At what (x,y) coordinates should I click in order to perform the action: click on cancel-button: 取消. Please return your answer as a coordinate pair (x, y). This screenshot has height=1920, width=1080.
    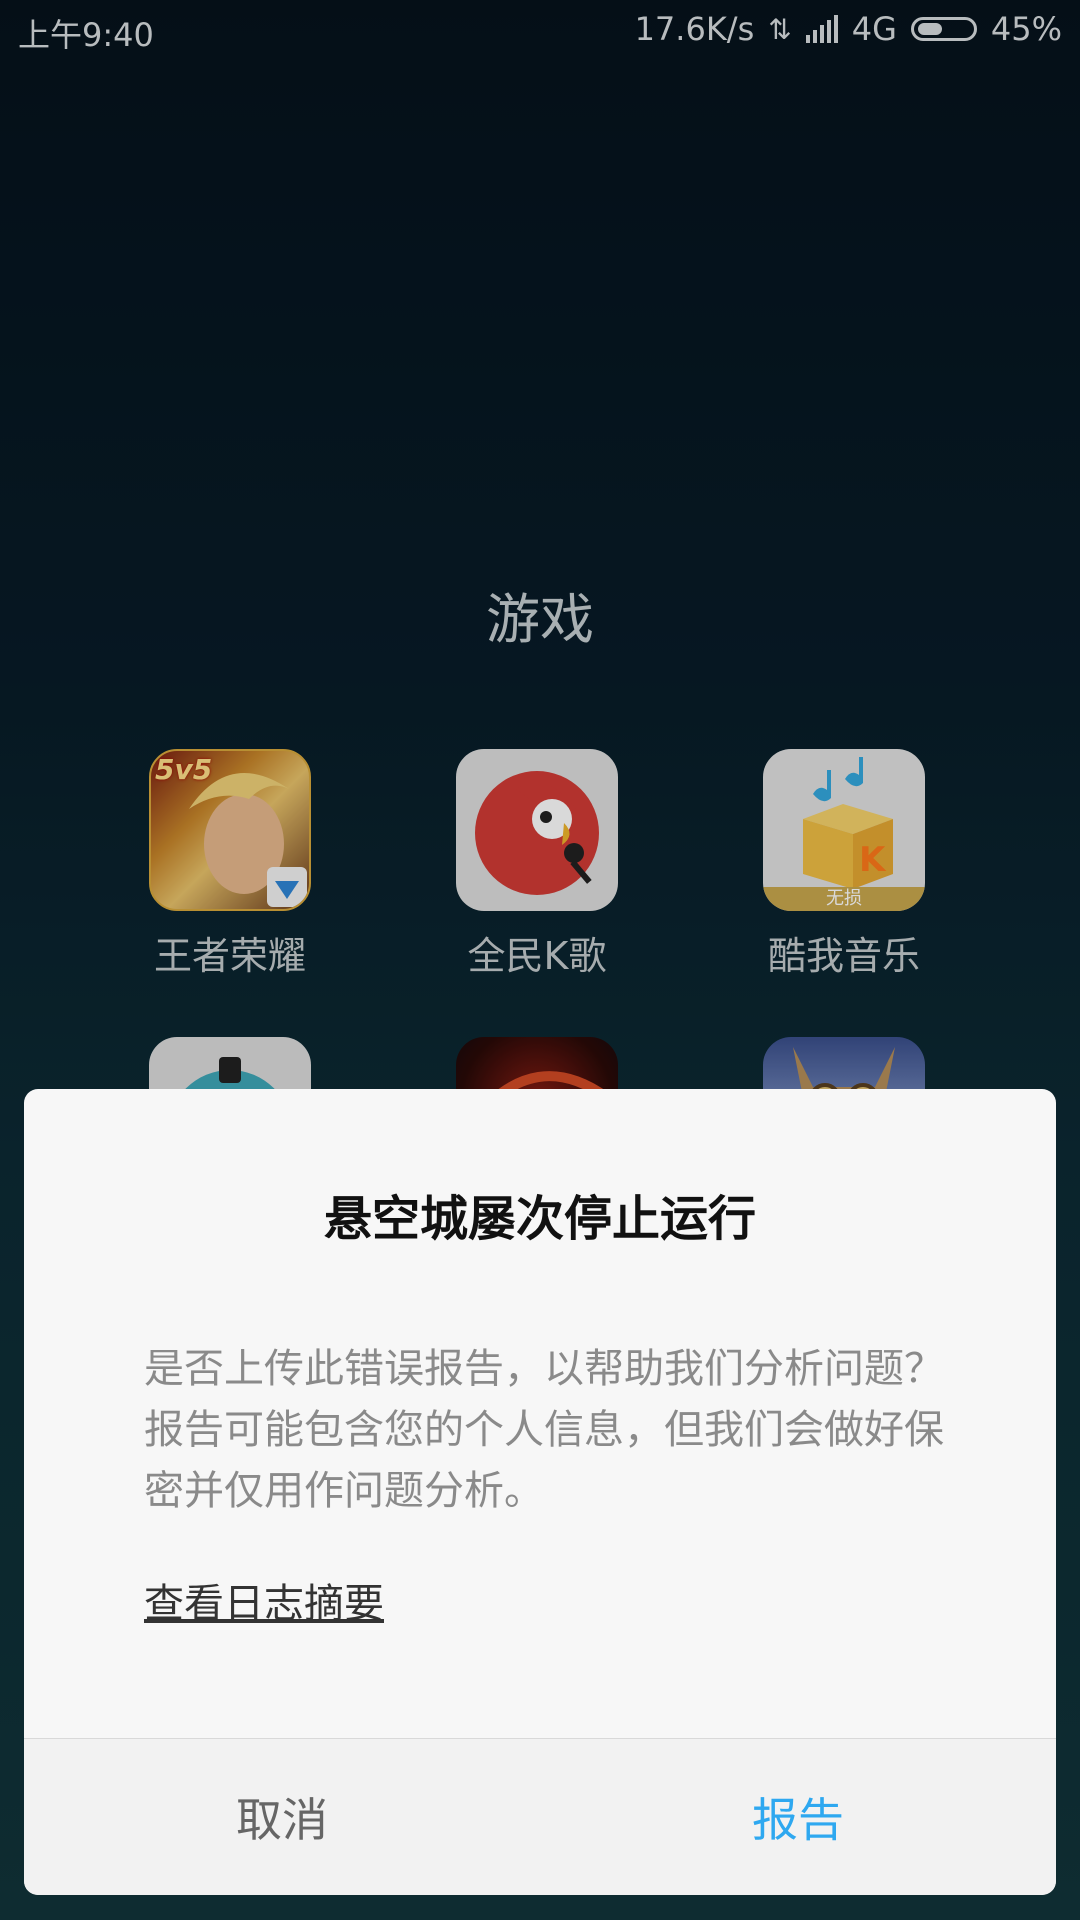
    Looking at the image, I should click on (282, 1817).